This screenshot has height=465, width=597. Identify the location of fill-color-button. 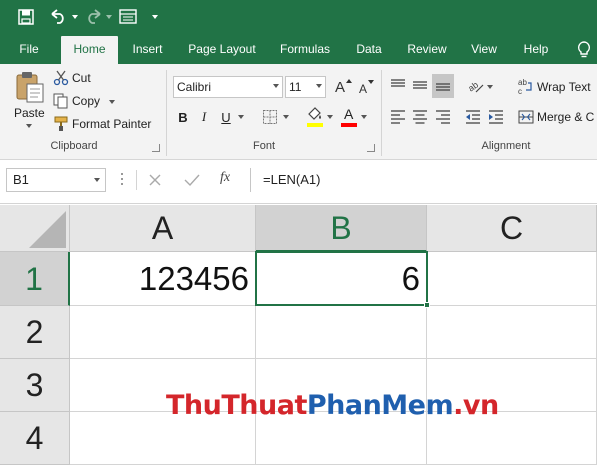
(315, 117).